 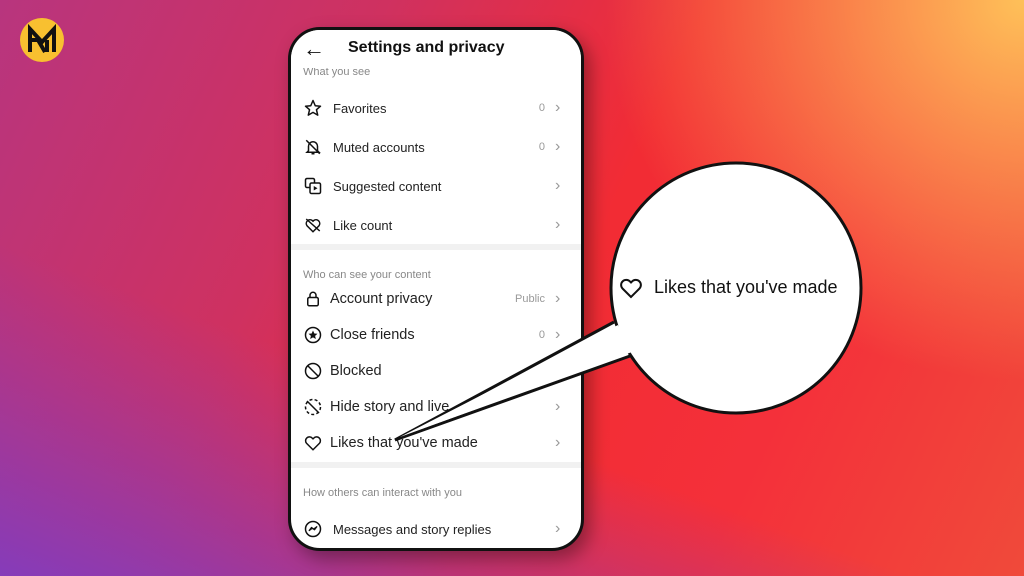 I want to click on page-title: Settings and privacy, so click(x=426, y=47).